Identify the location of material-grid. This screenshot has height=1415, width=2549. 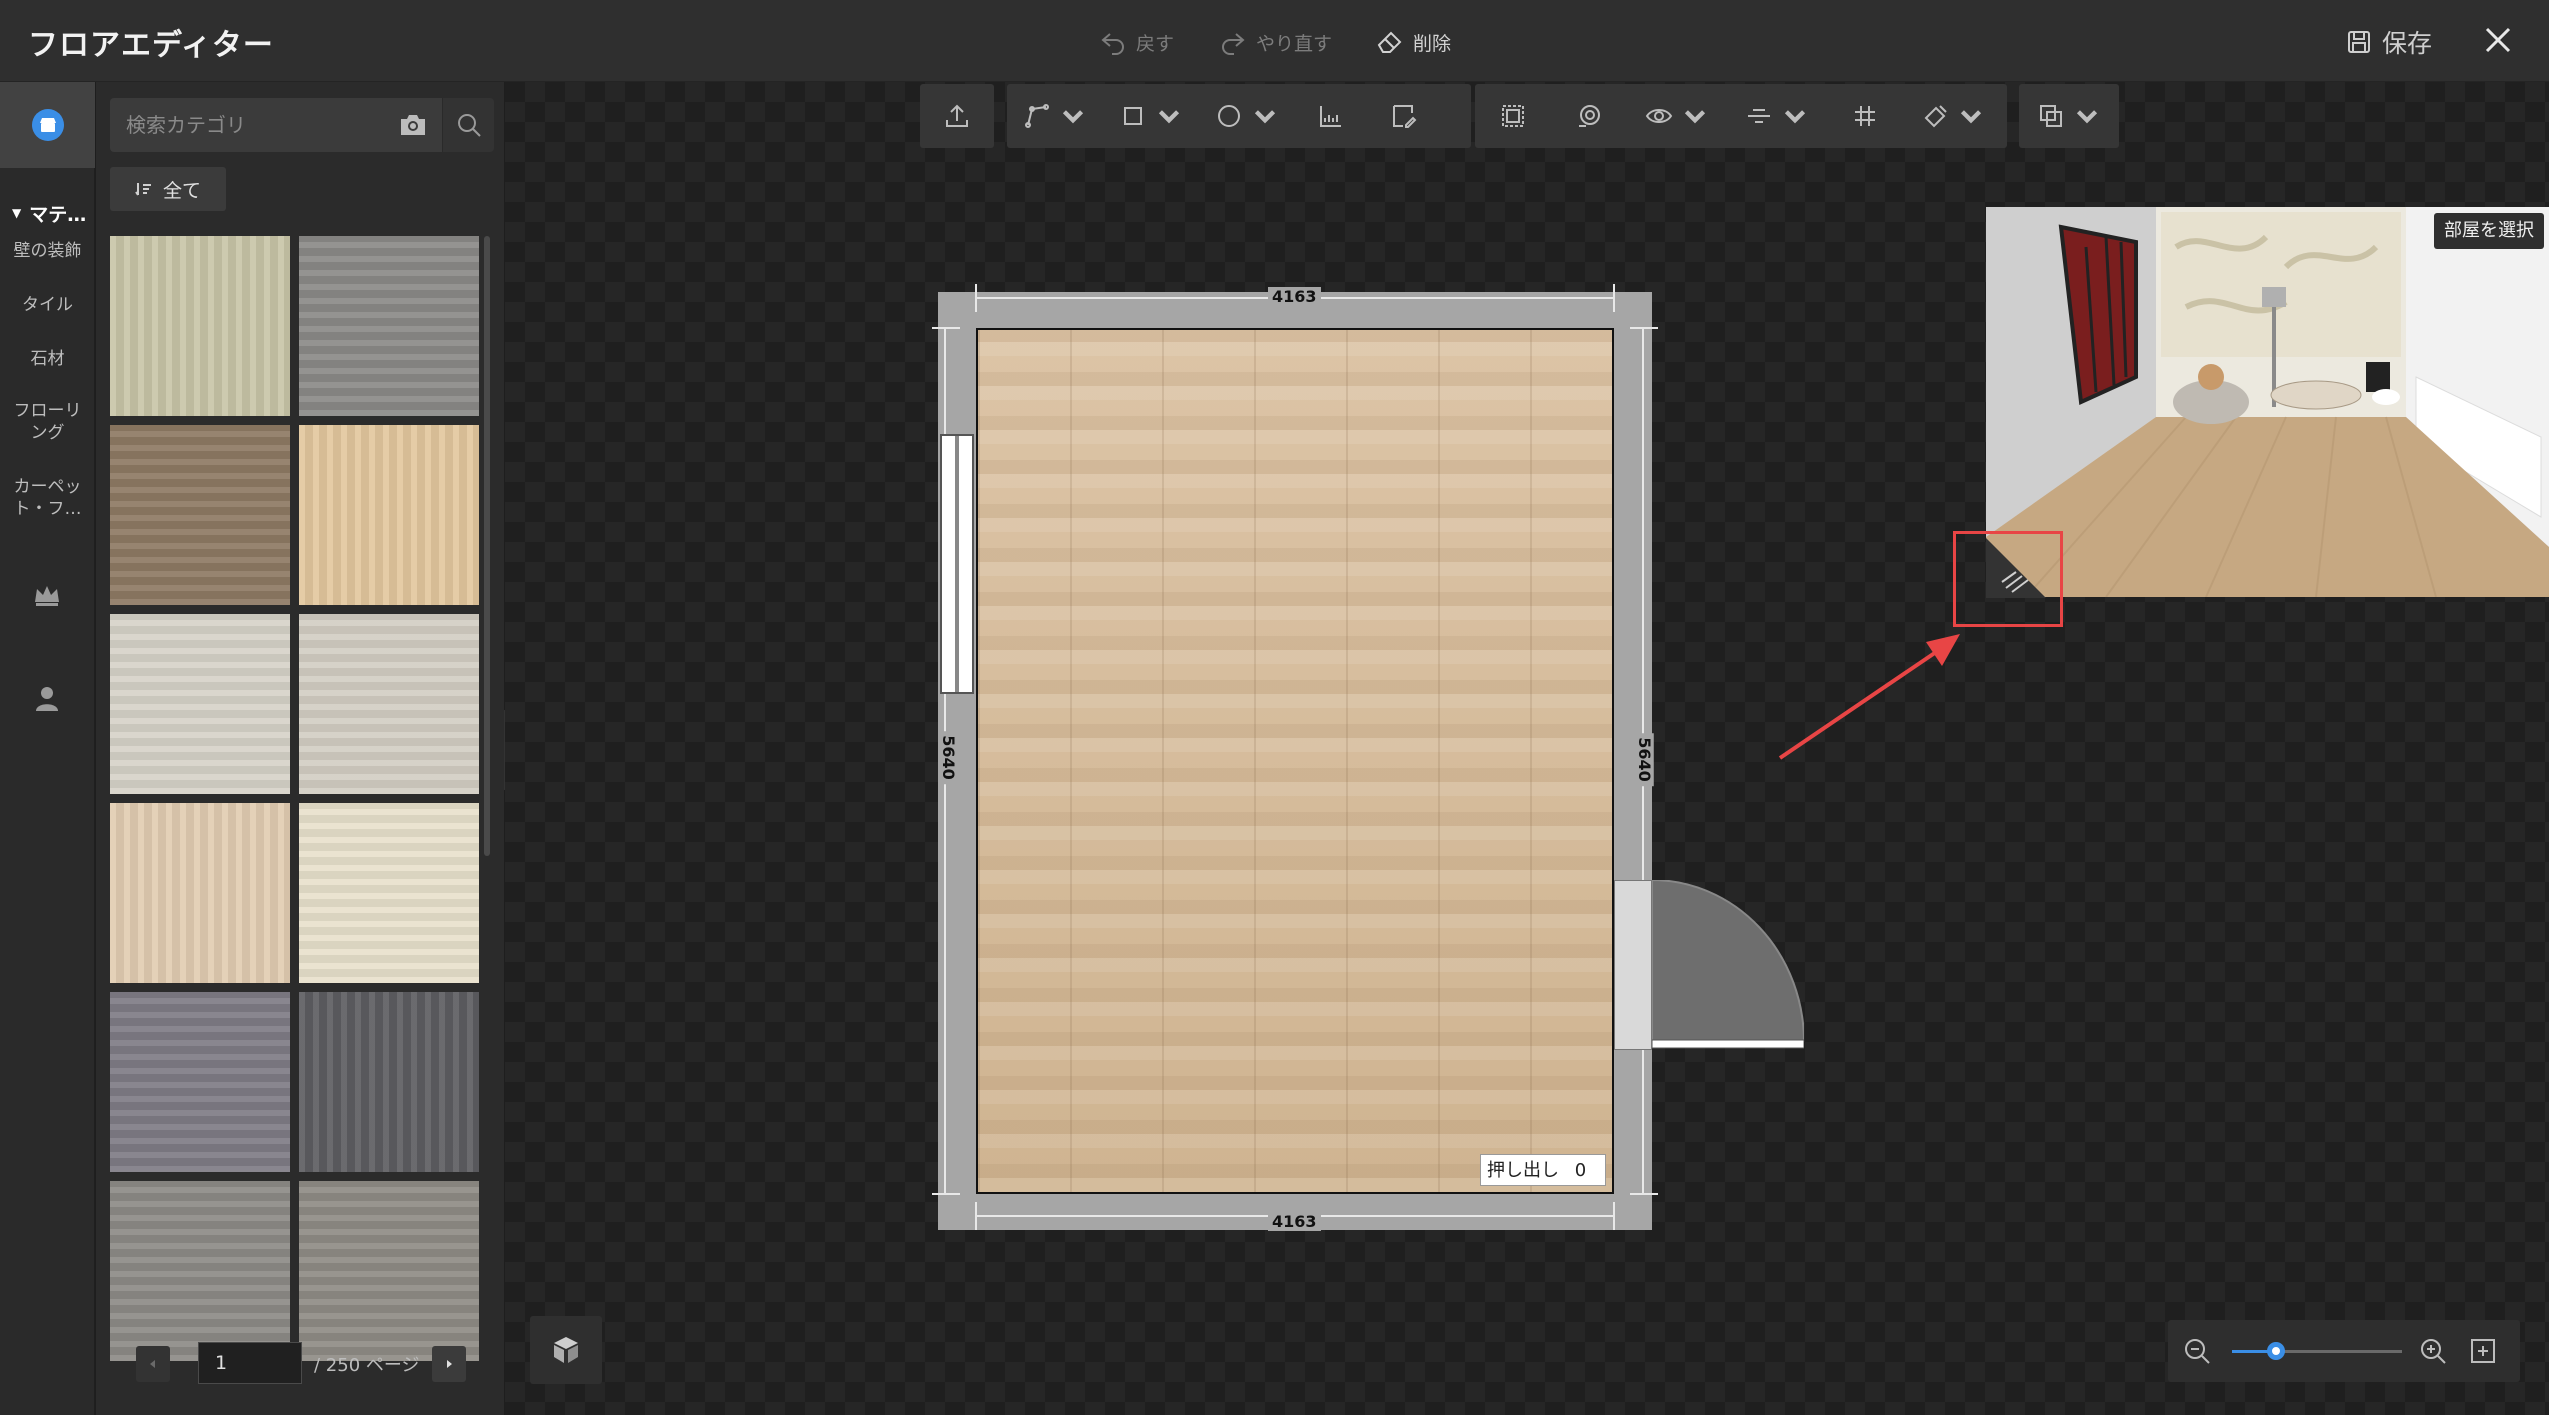
(295, 817).